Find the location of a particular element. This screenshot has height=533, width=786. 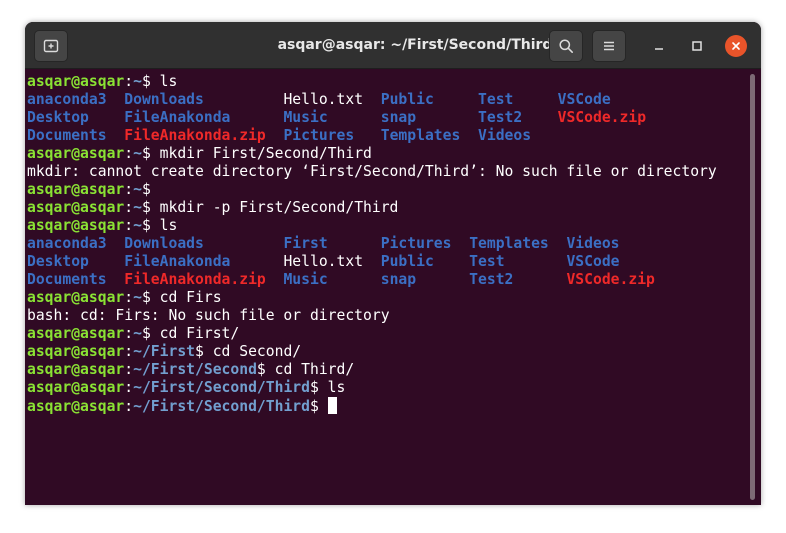

menu-button is located at coordinates (609, 46).